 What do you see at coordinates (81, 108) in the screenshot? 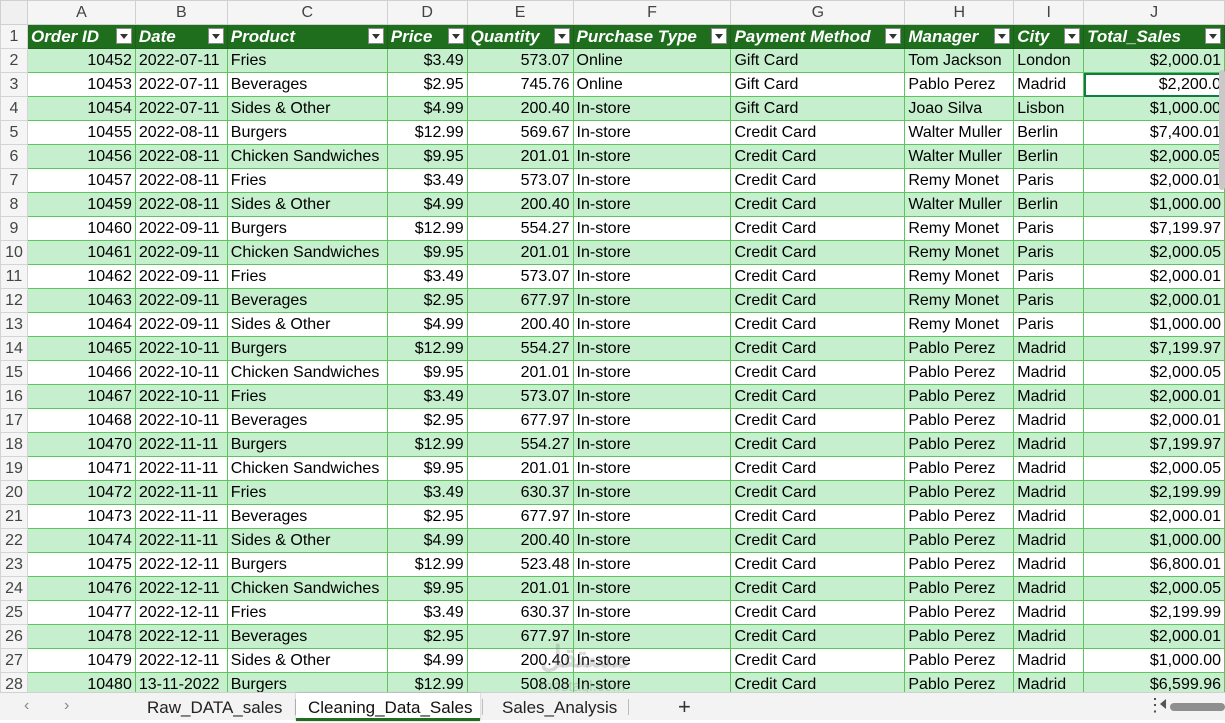
I see `cell-order-id: 10454` at bounding box center [81, 108].